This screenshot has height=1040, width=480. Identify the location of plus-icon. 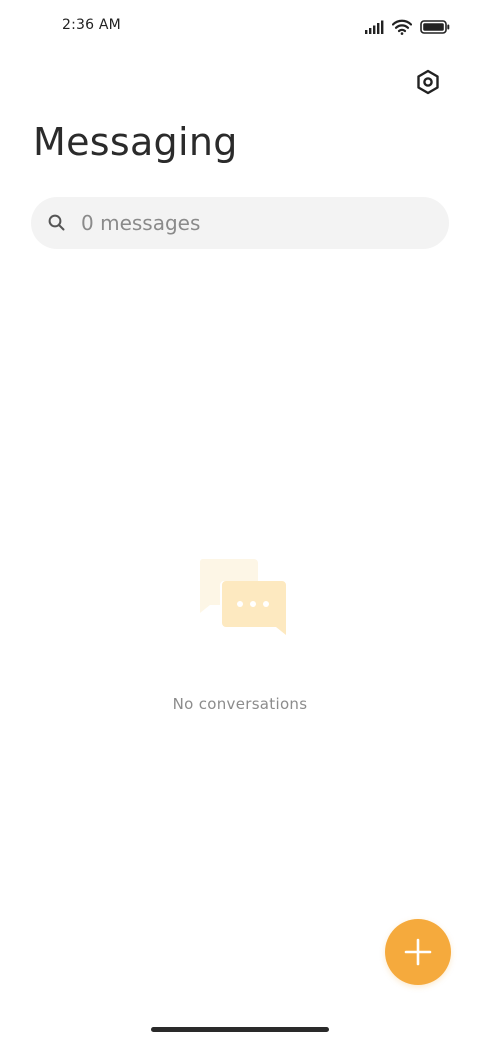
(418, 952).